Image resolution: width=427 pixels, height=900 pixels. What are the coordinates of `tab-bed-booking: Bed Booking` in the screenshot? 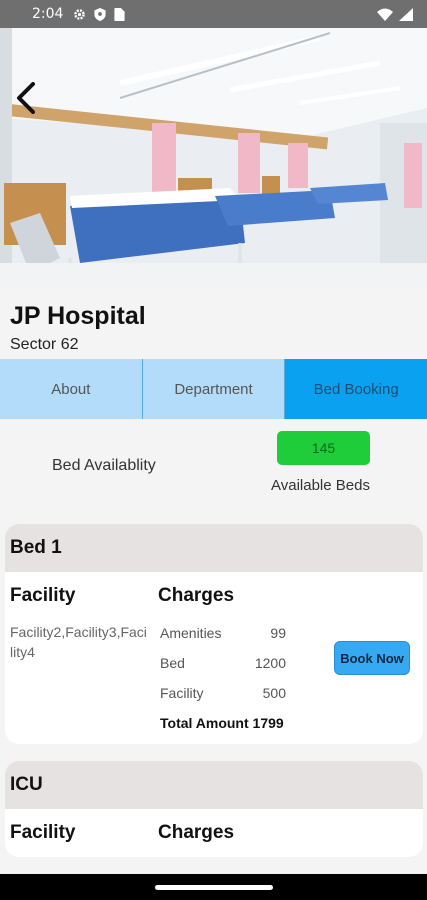 It's located at (356, 389).